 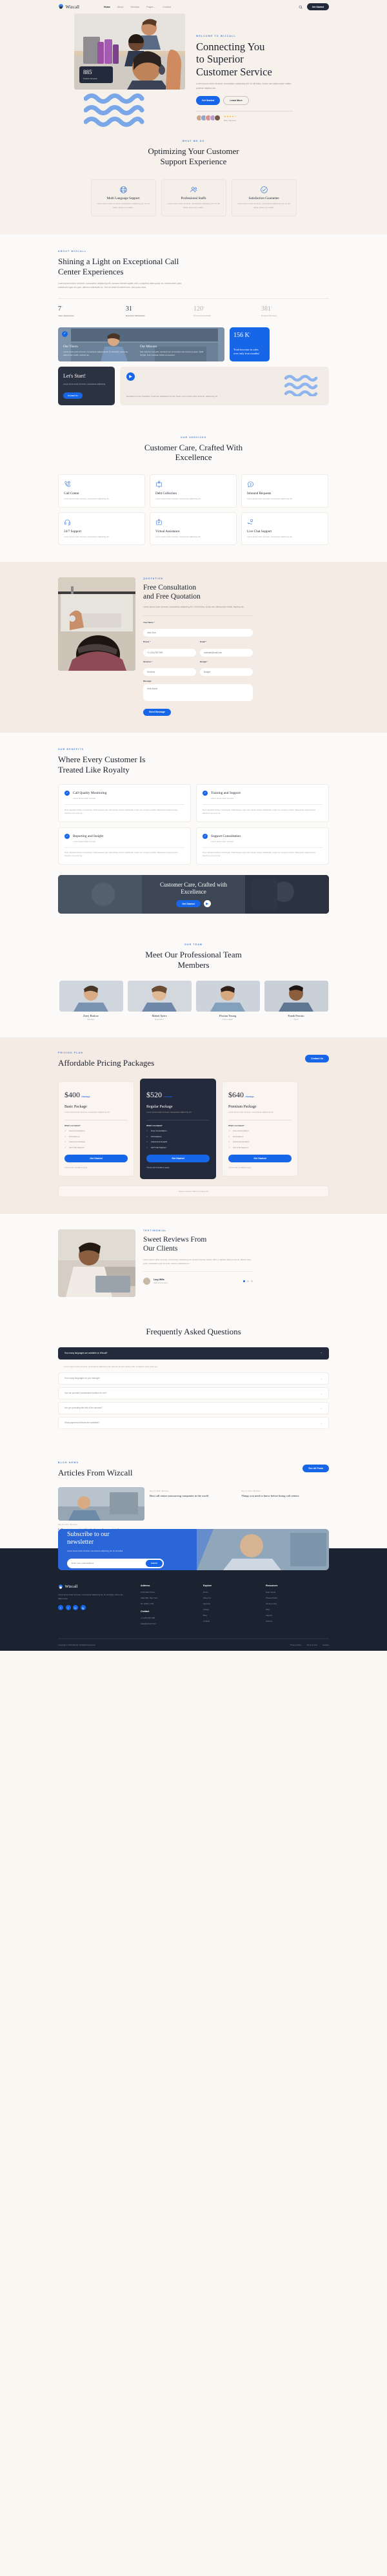 What do you see at coordinates (316, 1468) in the screenshot?
I see `see-all-posts-button: See All Posts` at bounding box center [316, 1468].